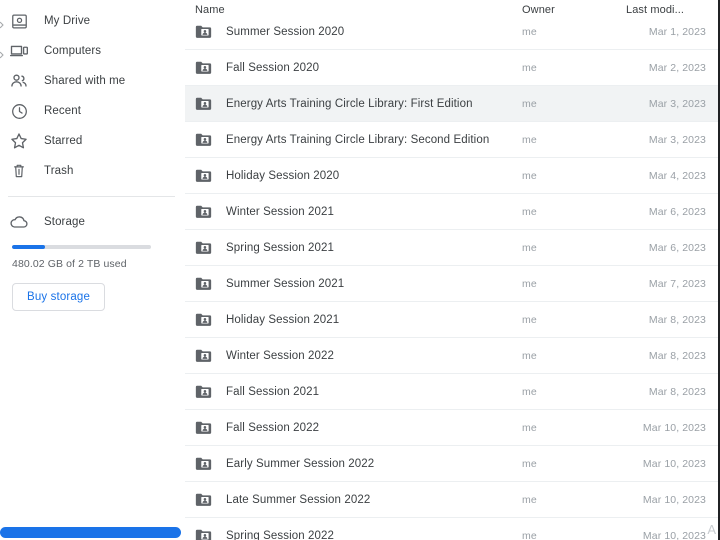 Image resolution: width=720 pixels, height=540 pixels. Describe the element at coordinates (19, 111) in the screenshot. I see `clock-icon` at that location.